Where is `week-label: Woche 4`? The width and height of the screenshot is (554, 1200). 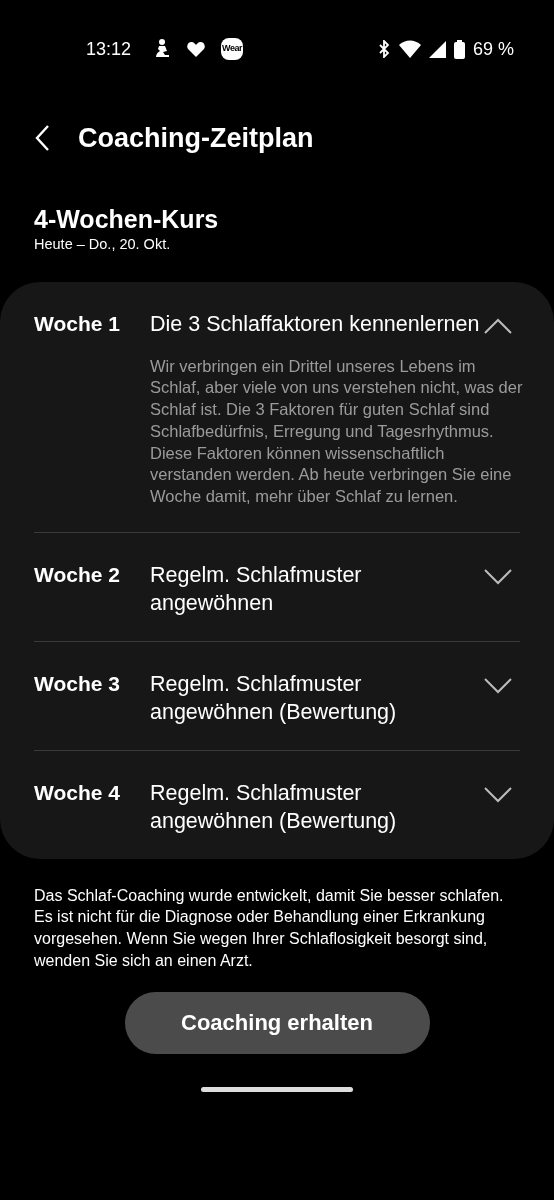
week-label: Woche 4 is located at coordinates (77, 792).